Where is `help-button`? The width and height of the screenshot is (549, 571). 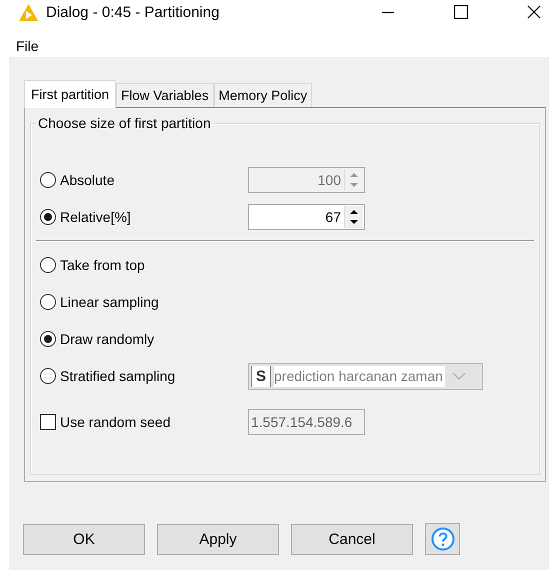 help-button is located at coordinates (442, 539).